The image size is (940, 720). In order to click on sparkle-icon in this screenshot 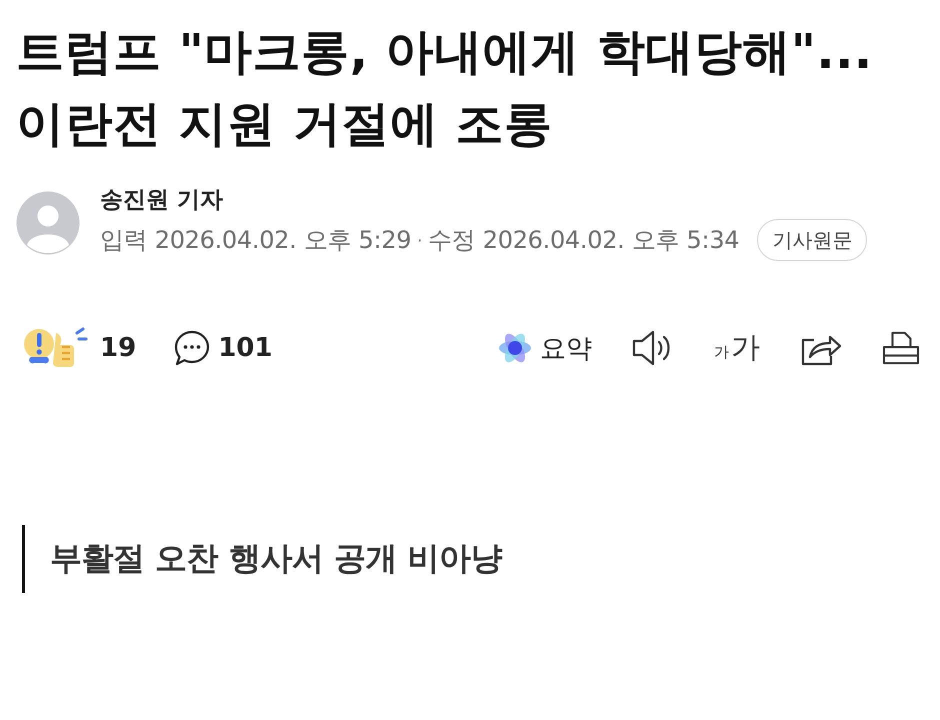, I will do `click(515, 348)`.